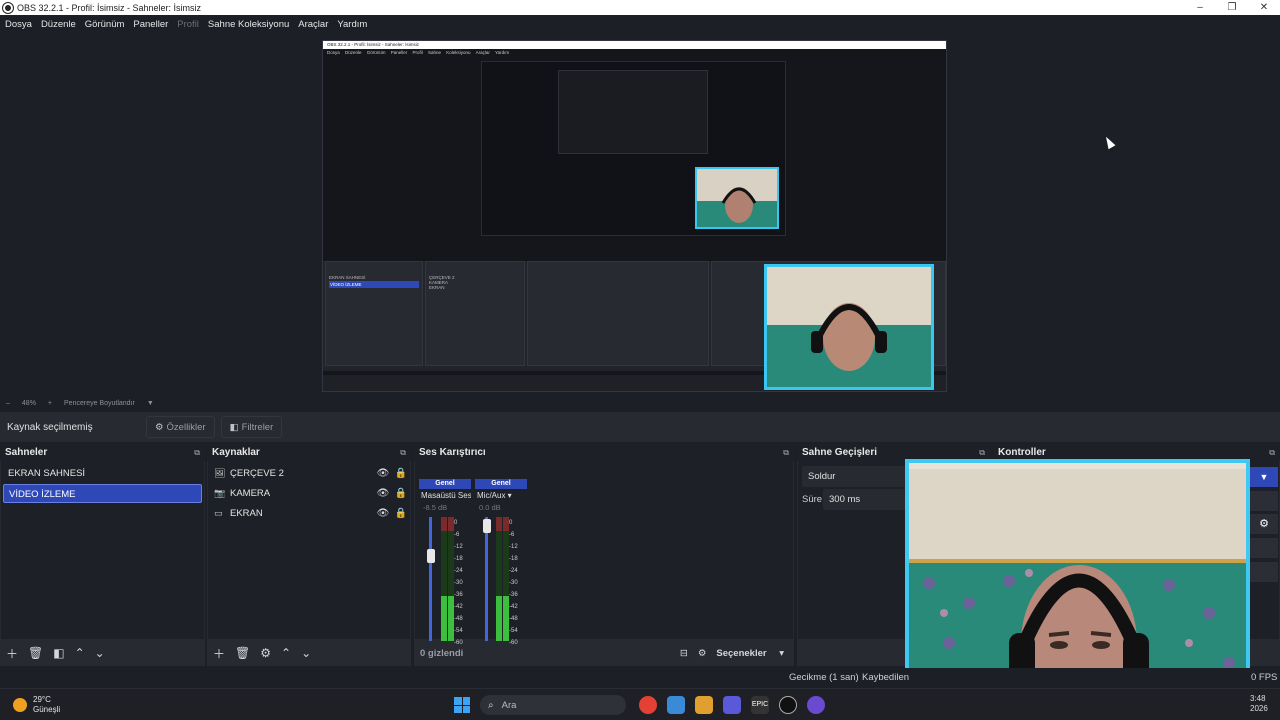 The image size is (1280, 720). Describe the element at coordinates (250, 493) in the screenshot. I see `source-label: KAMERA` at that location.